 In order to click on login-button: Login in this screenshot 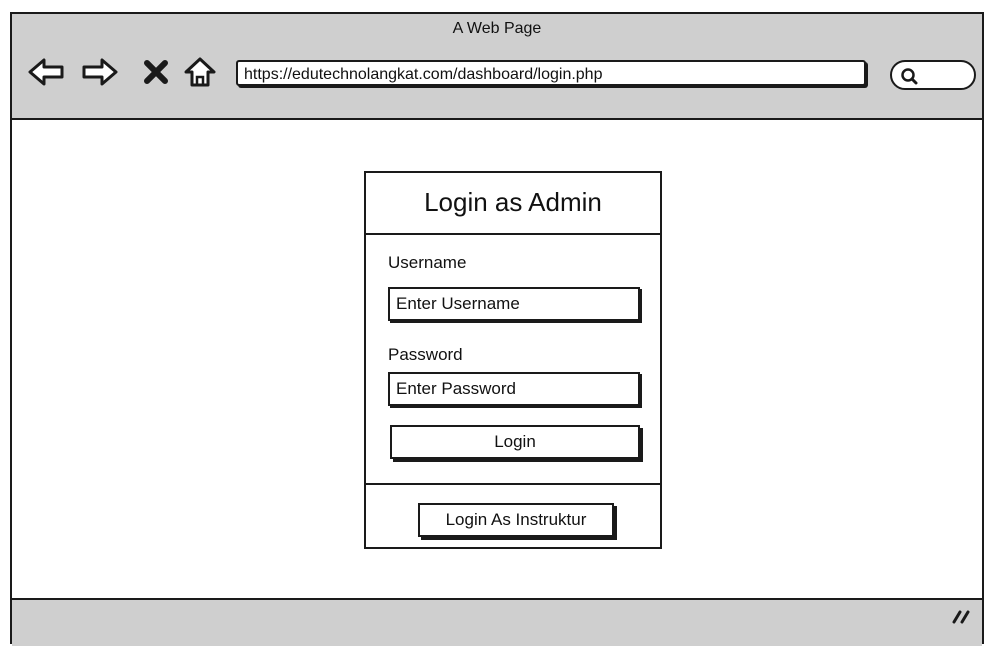, I will do `click(515, 442)`.